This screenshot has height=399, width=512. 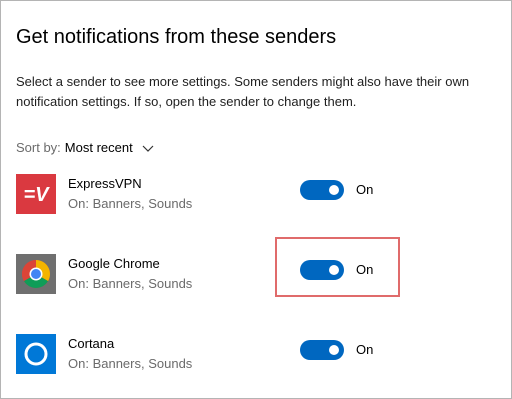 I want to click on chevron-down-icon, so click(x=148, y=148).